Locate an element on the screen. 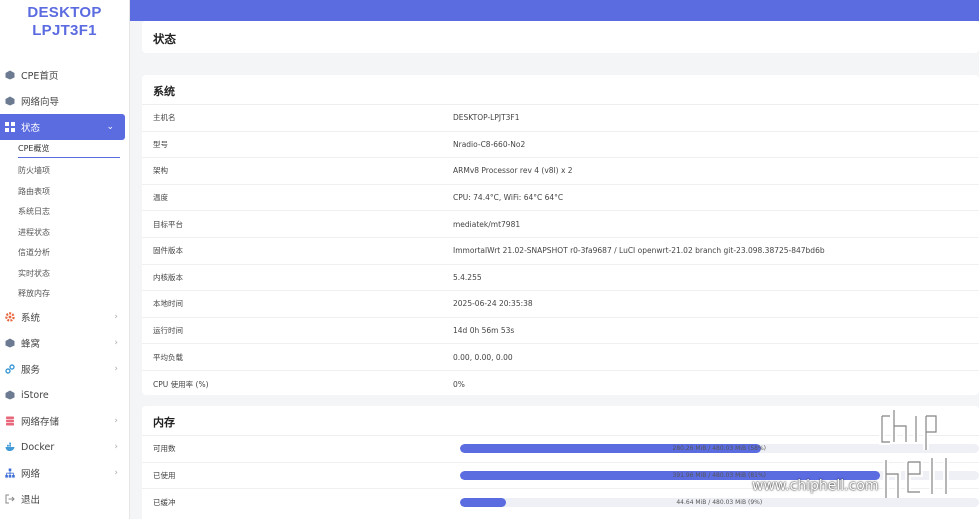 The height and width of the screenshot is (519, 979). sidebar-item-istore: iStore is located at coordinates (64, 395).